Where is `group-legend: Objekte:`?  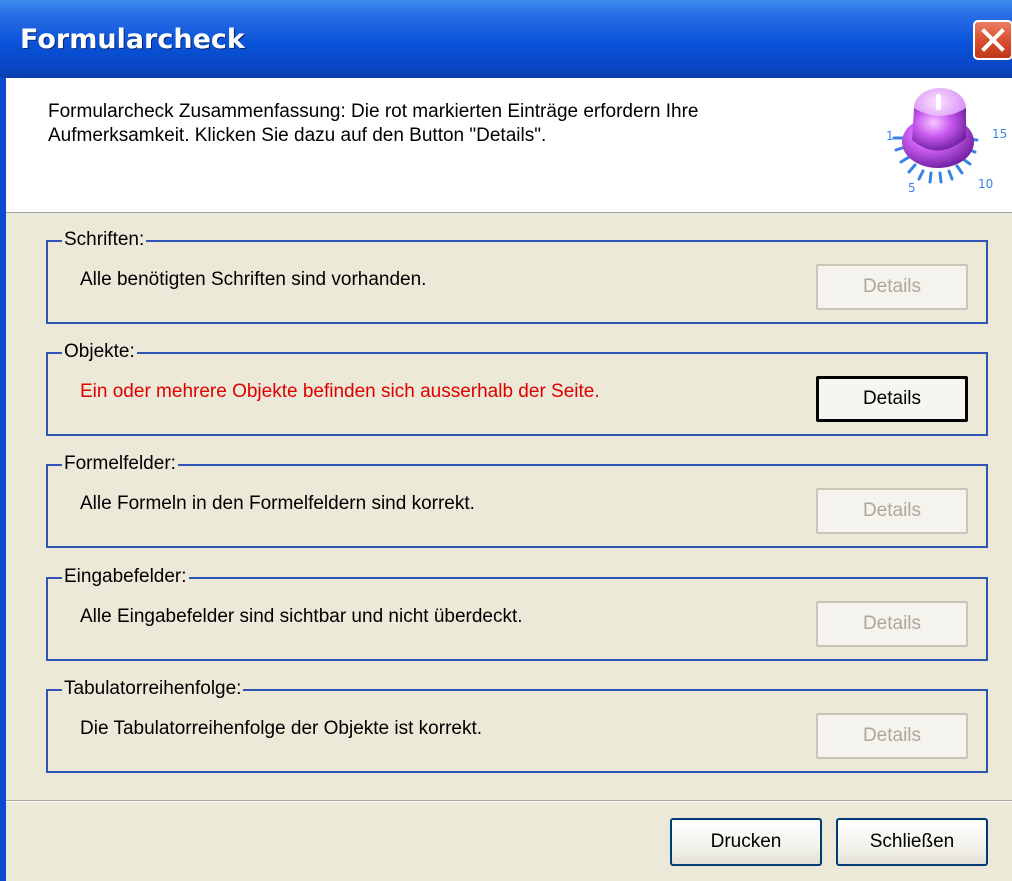 group-legend: Objekte: is located at coordinates (99, 352).